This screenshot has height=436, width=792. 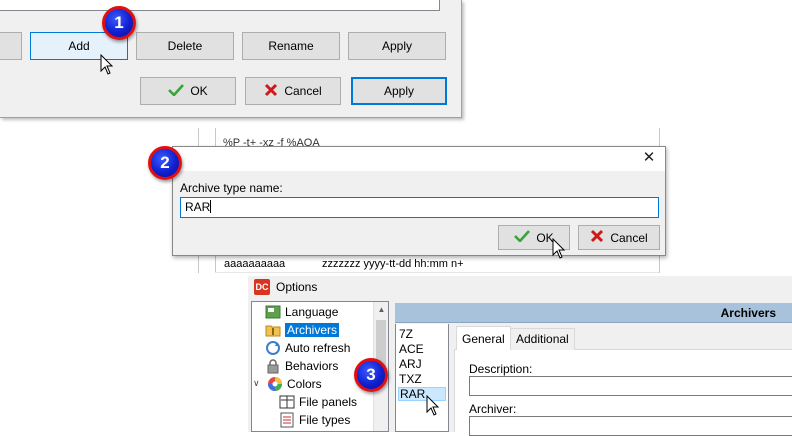 I want to click on tree-item-file-panels: File panels, so click(x=318, y=401).